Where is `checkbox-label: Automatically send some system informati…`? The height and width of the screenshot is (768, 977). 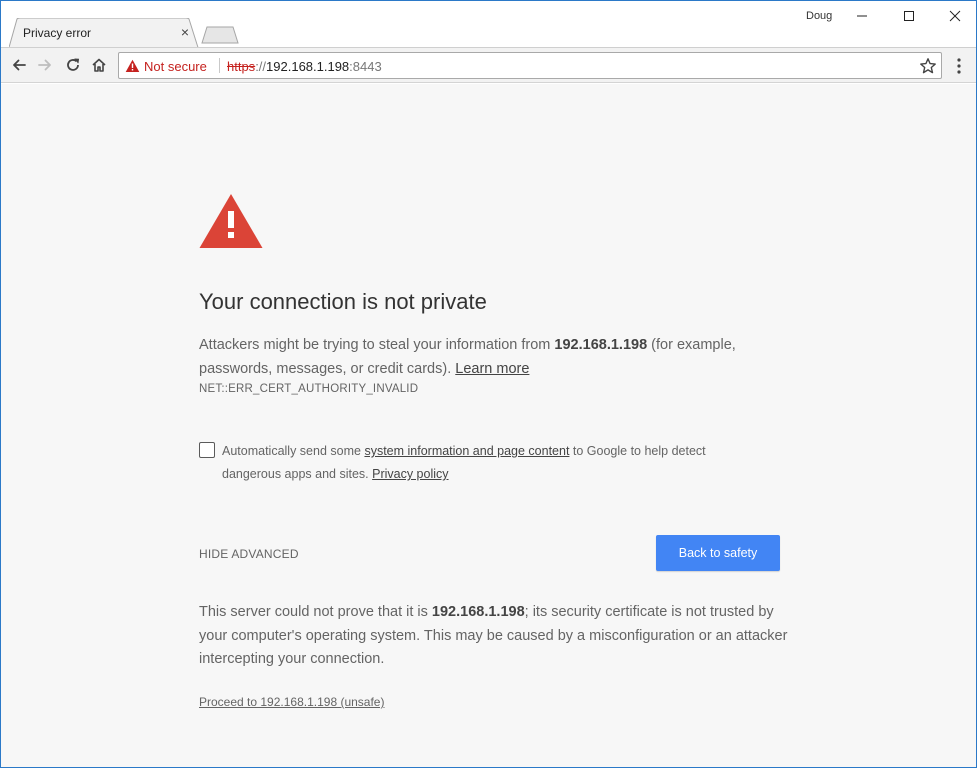 checkbox-label: Automatically send some system informati… is located at coordinates (482, 463).